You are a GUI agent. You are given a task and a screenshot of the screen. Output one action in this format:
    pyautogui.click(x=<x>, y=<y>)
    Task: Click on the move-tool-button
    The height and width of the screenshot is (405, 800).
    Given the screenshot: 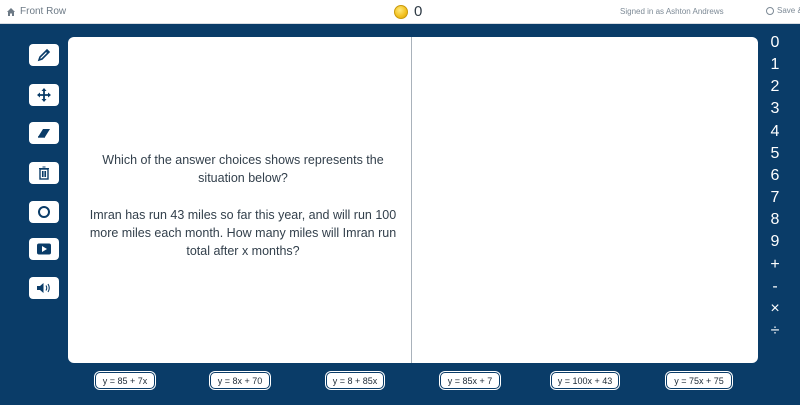 What is the action you would take?
    pyautogui.click(x=44, y=95)
    